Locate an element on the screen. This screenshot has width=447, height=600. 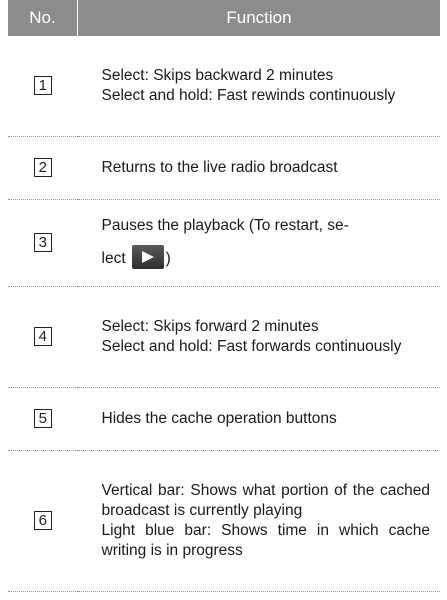
row-number-box: 1 is located at coordinates (42, 85).